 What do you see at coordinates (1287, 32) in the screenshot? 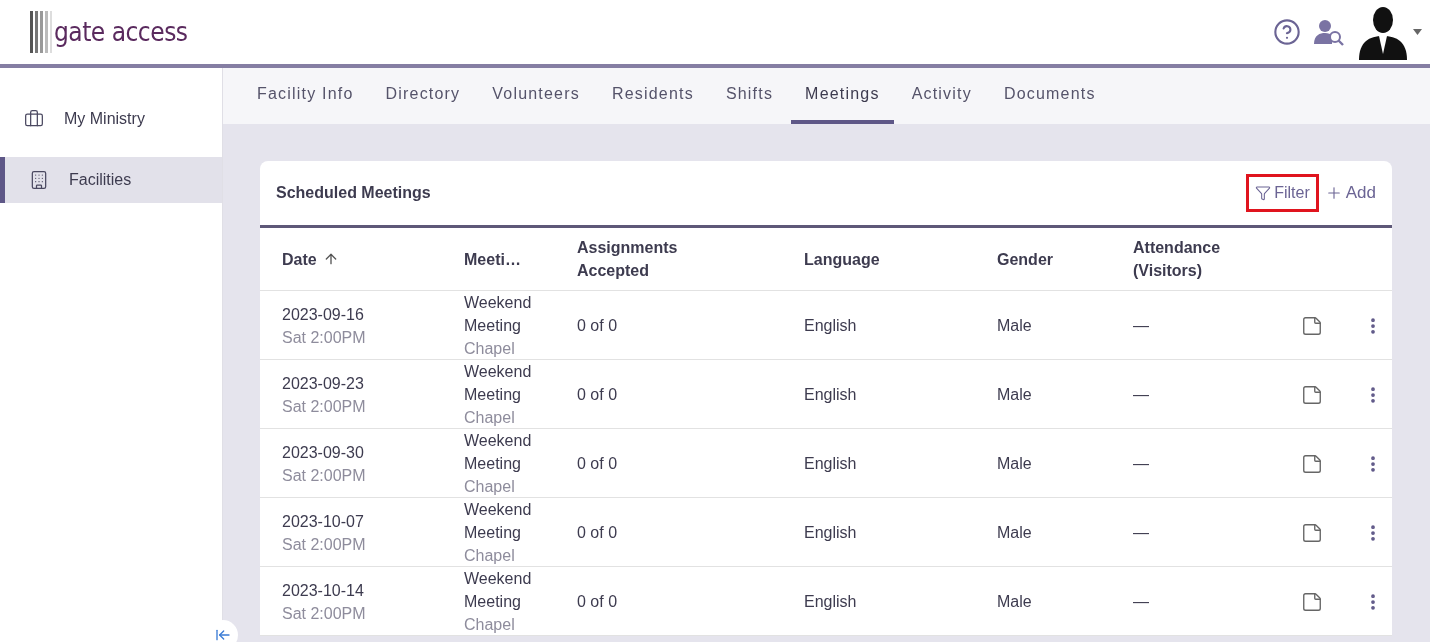
I see `help-icon` at bounding box center [1287, 32].